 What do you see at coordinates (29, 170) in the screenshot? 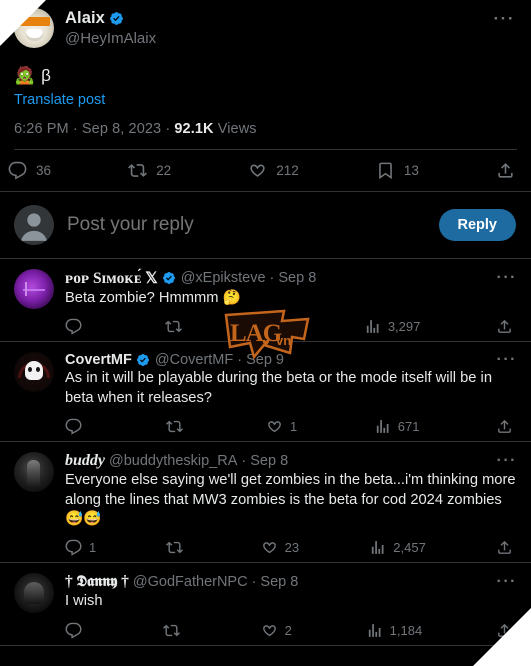
I see `reply-action: 36` at bounding box center [29, 170].